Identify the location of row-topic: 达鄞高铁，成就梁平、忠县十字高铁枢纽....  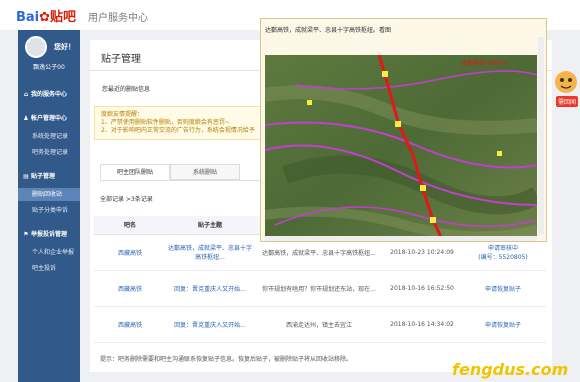
(210, 252).